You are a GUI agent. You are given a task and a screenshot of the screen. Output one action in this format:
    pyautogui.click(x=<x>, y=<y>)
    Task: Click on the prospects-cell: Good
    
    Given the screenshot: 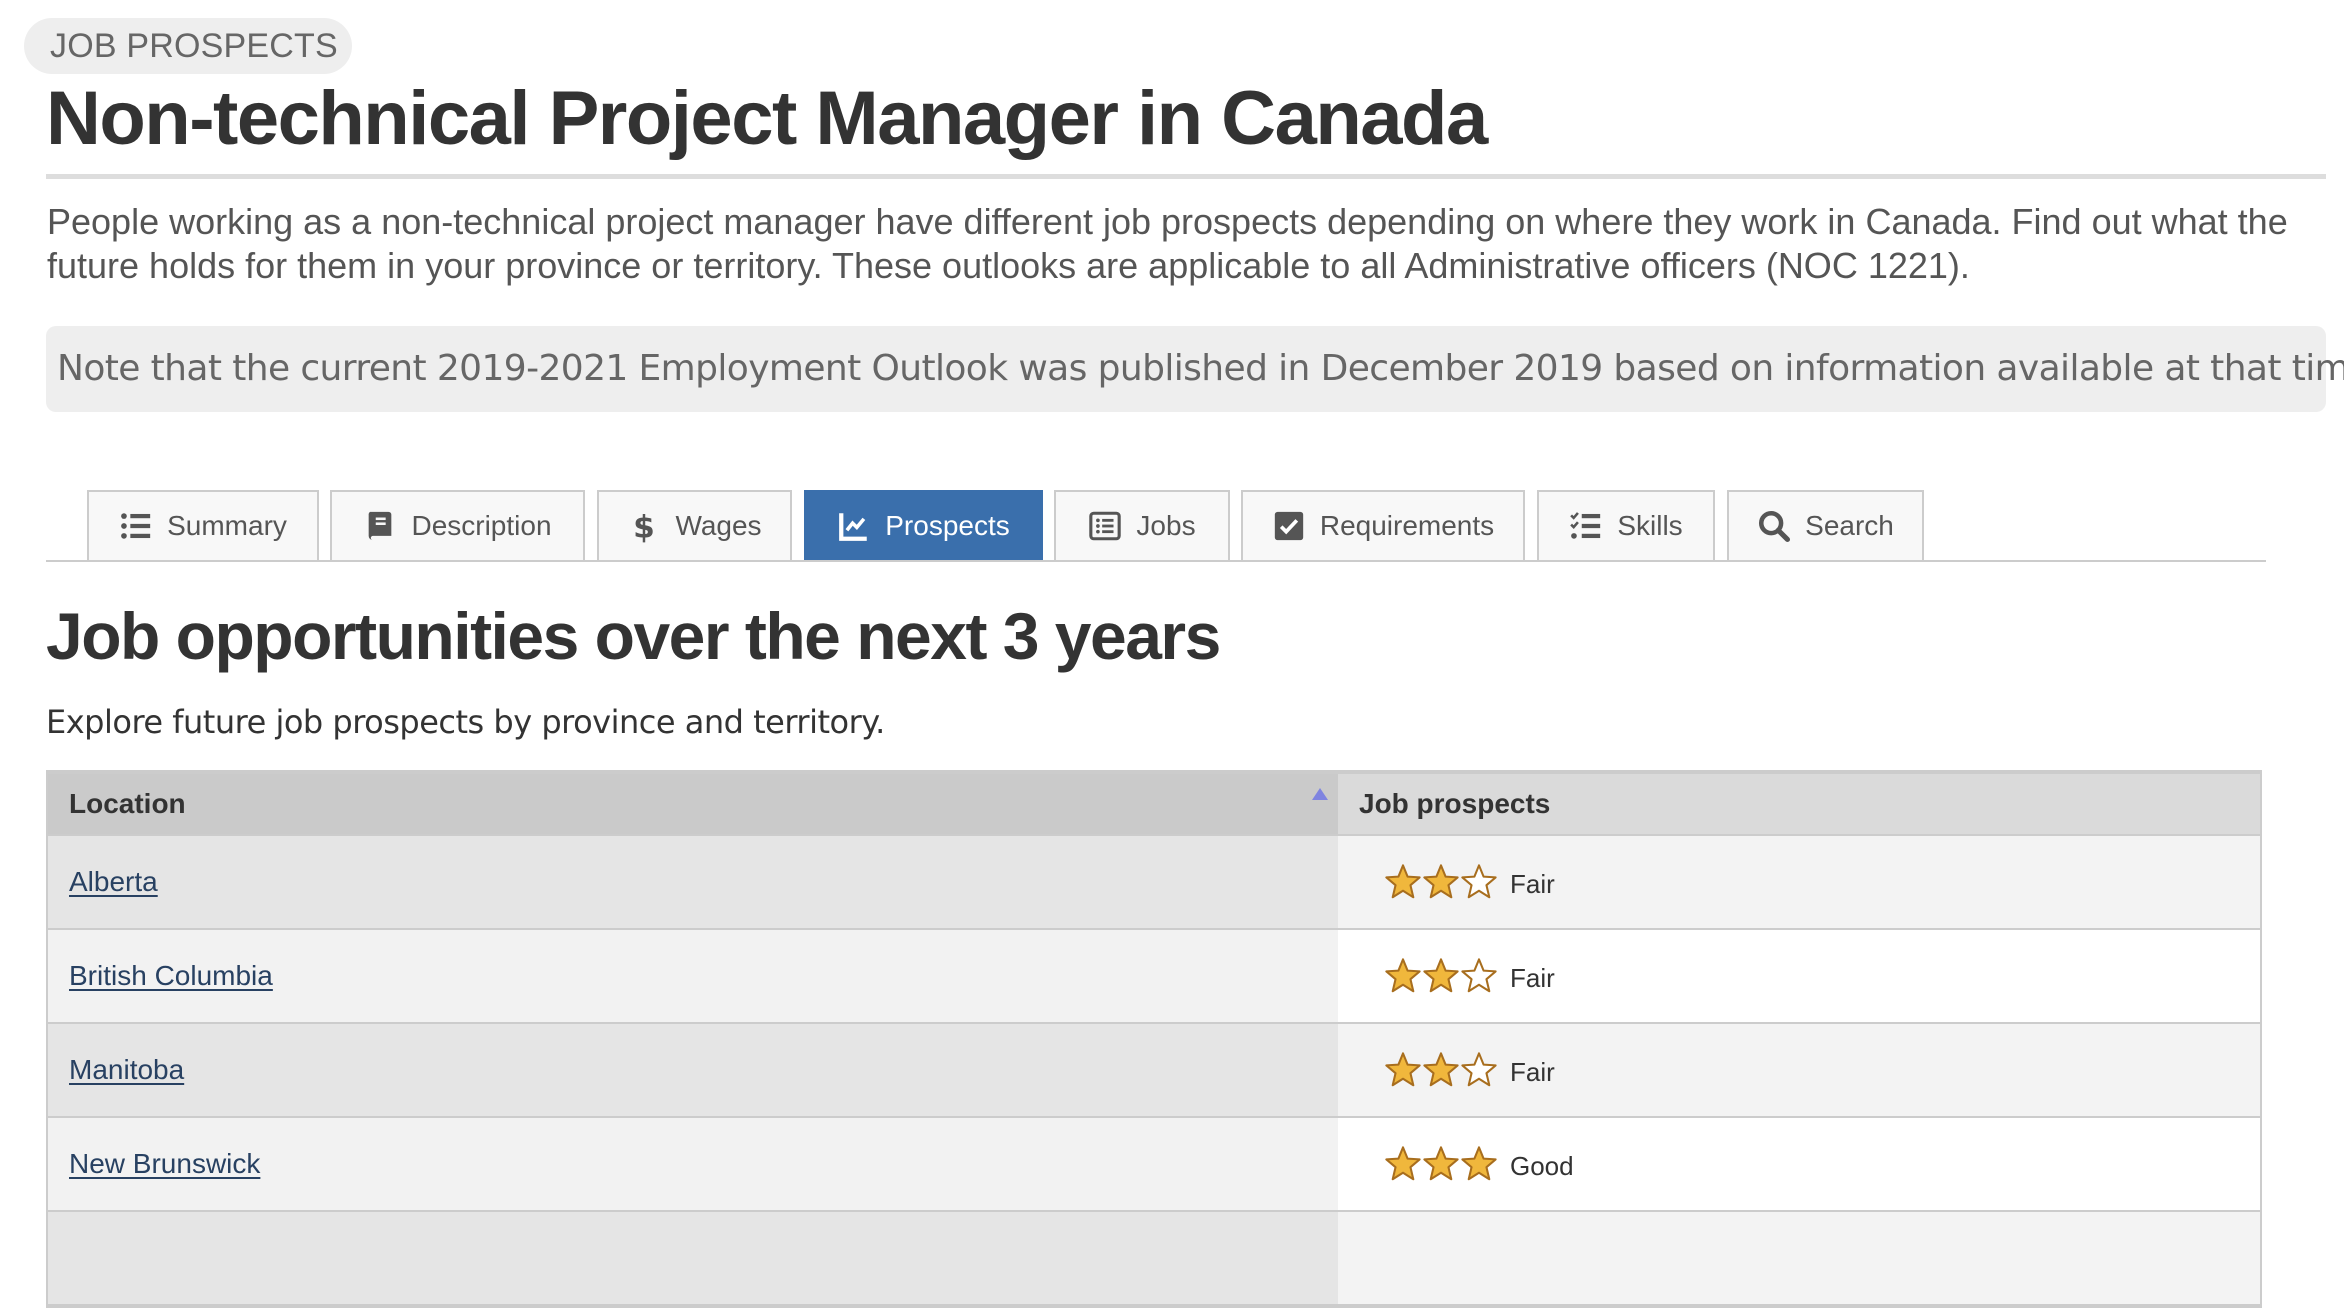 What is the action you would take?
    pyautogui.click(x=1799, y=1164)
    